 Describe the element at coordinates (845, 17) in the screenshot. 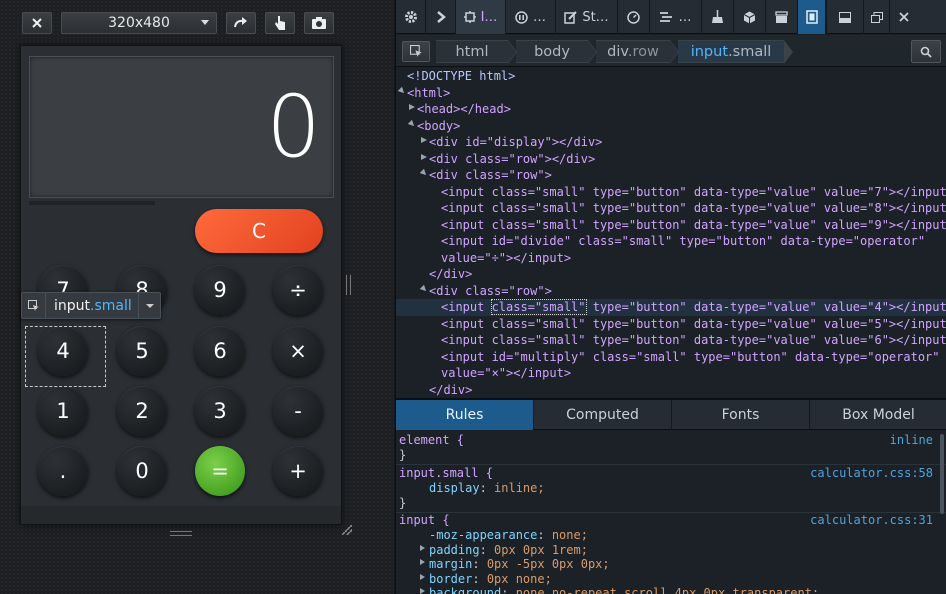

I see `dock-bottom-button` at that location.